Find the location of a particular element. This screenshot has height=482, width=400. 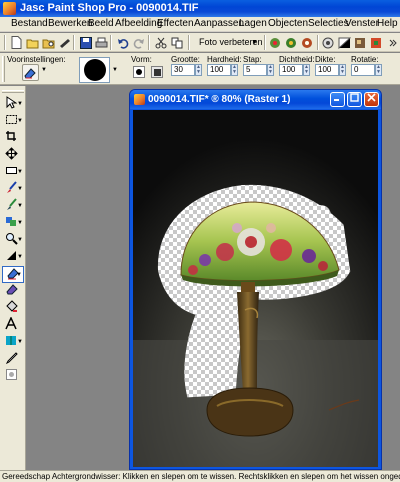

toolbox-grip is located at coordinates (13, 91).